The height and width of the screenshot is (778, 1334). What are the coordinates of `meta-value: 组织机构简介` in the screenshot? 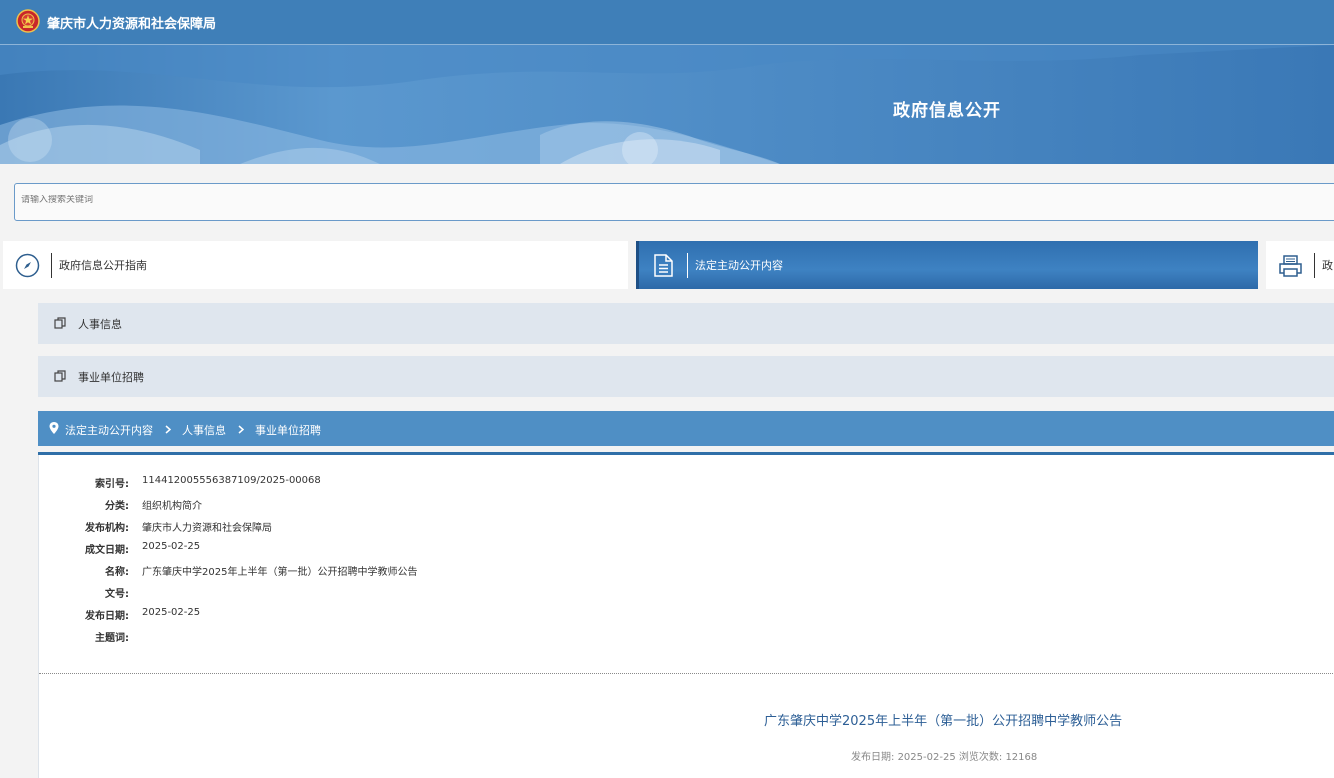 It's located at (172, 506).